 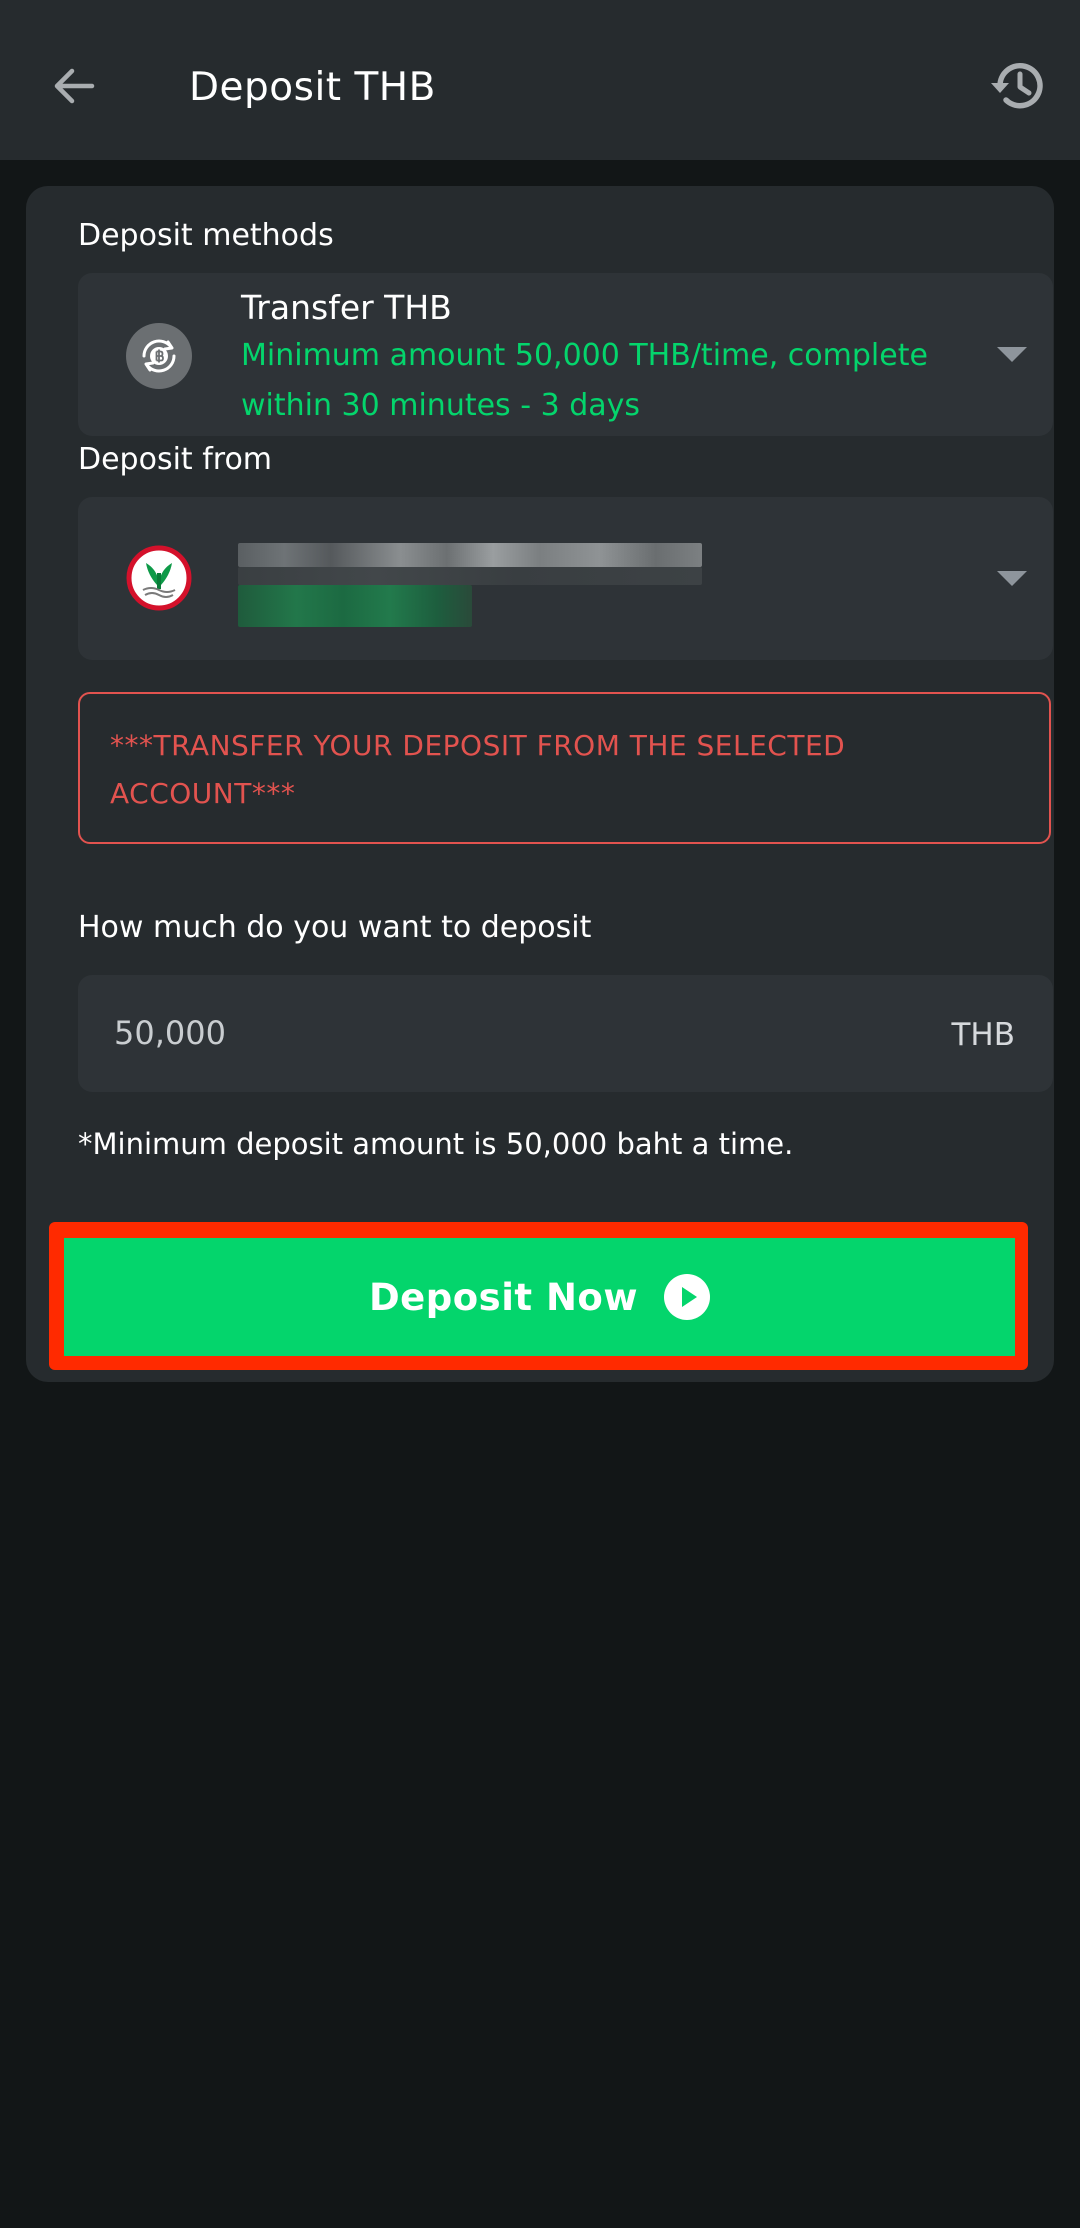 I want to click on account-detail-redacted, so click(x=470, y=576).